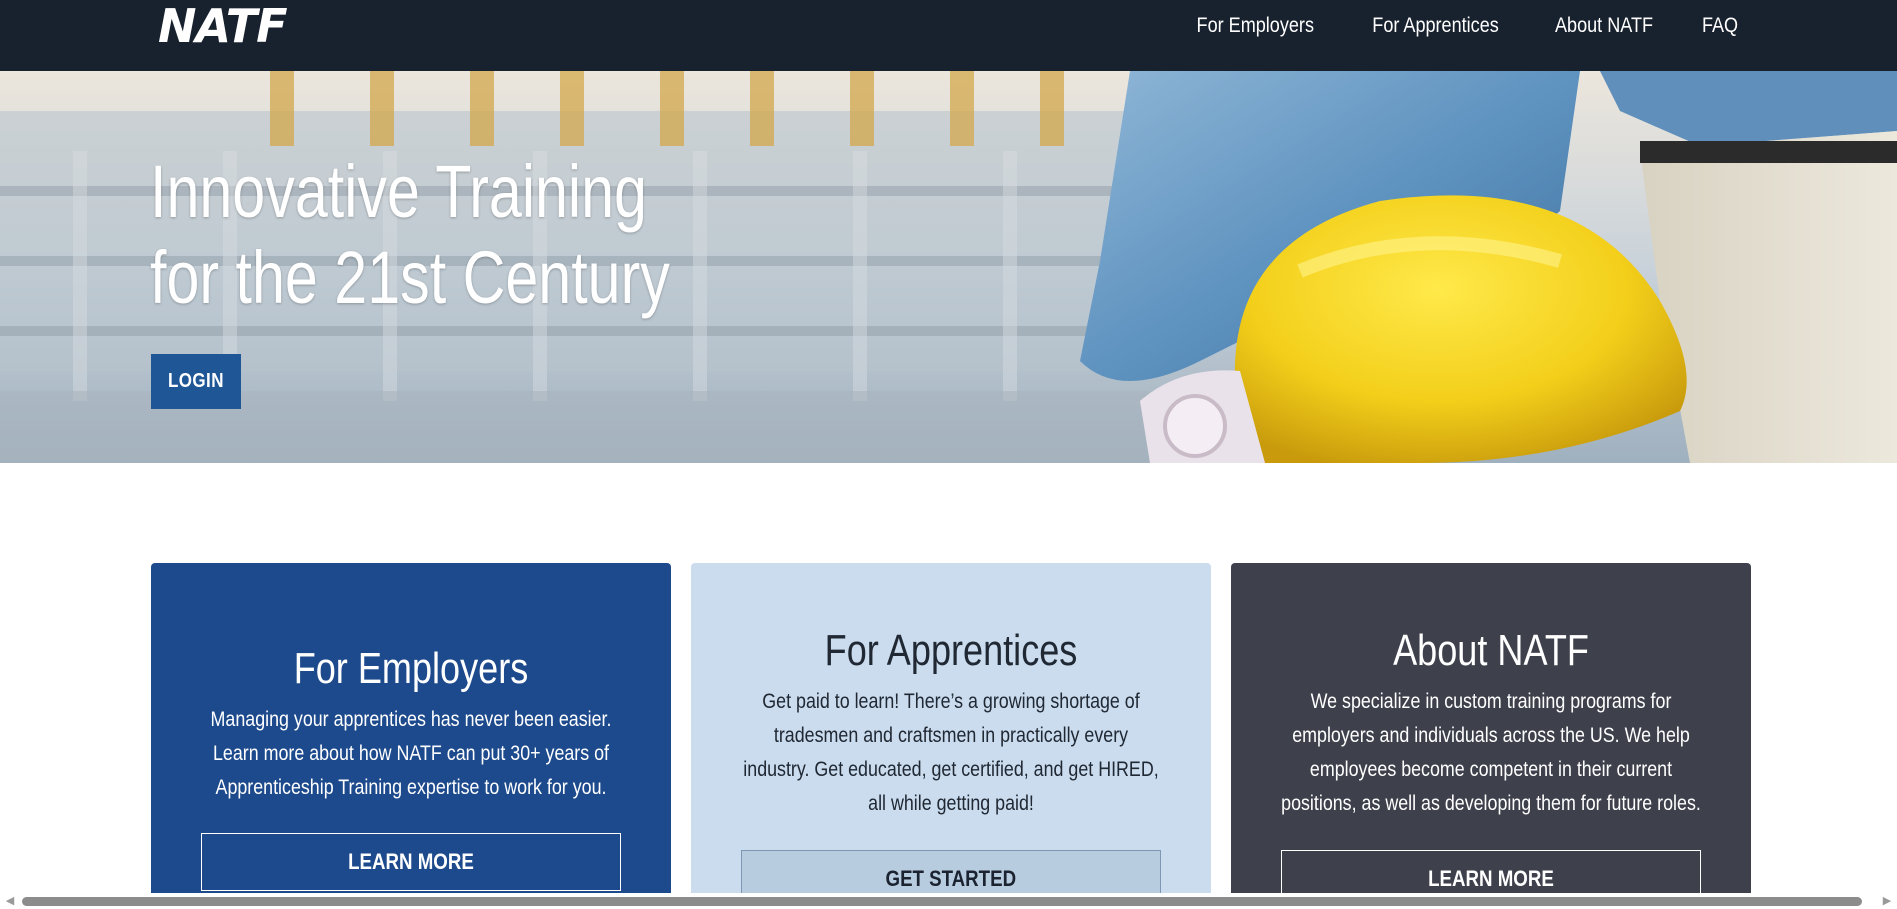 Image resolution: width=1897 pixels, height=909 pixels. What do you see at coordinates (1720, 26) in the screenshot?
I see `nav-link-faq: FAQ` at bounding box center [1720, 26].